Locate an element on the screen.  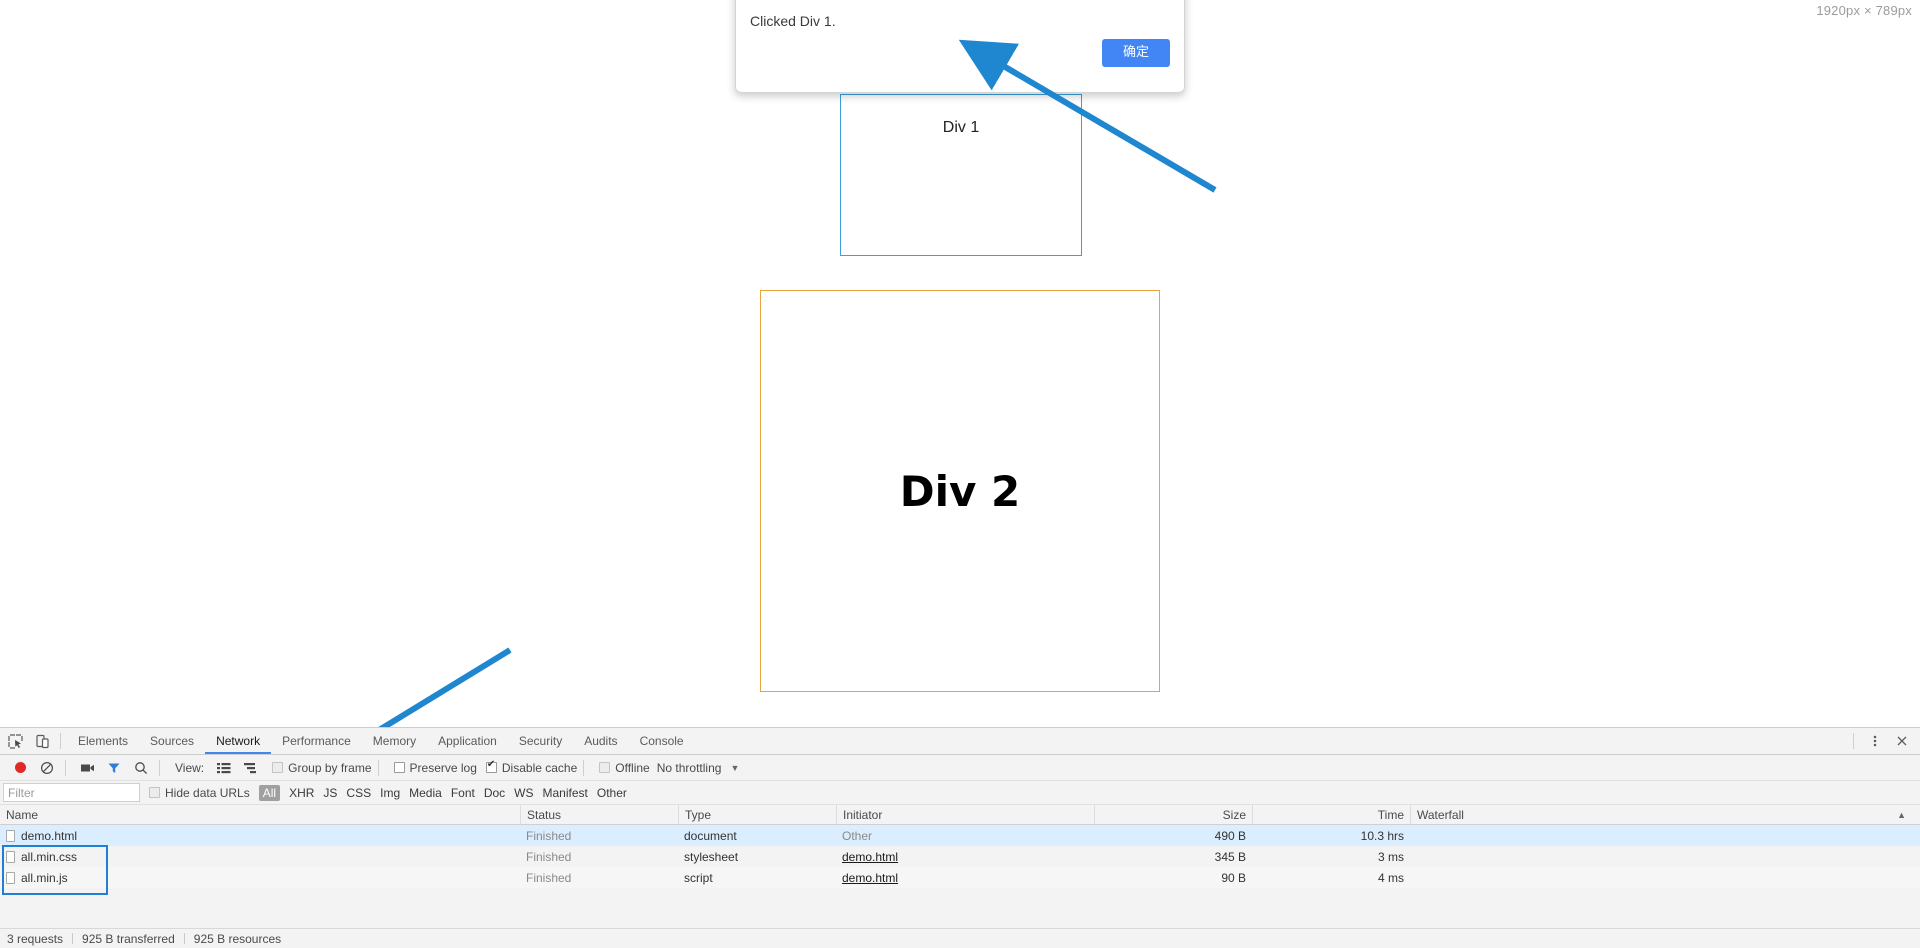
filter-type-doc: Doc is located at coordinates (494, 793).